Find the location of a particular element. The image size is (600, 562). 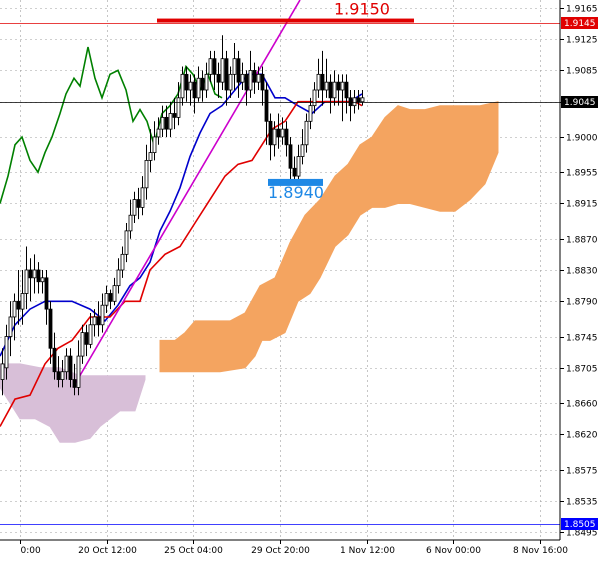

time-tick-label: 25 Oct 04:00 is located at coordinates (193, 551).